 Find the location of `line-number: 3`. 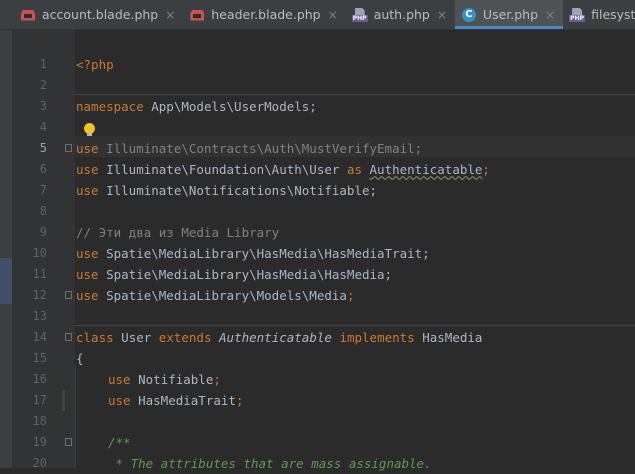

line-number: 3 is located at coordinates (43, 106).